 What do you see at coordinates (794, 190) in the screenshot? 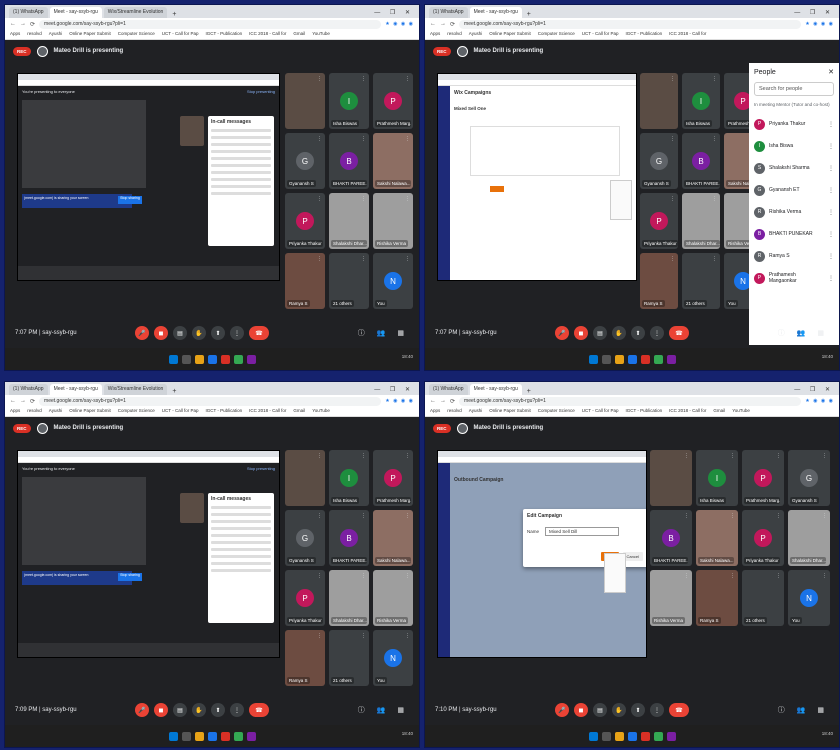
I see `people-row: G Gyanansh ET ⋮` at bounding box center [794, 190].